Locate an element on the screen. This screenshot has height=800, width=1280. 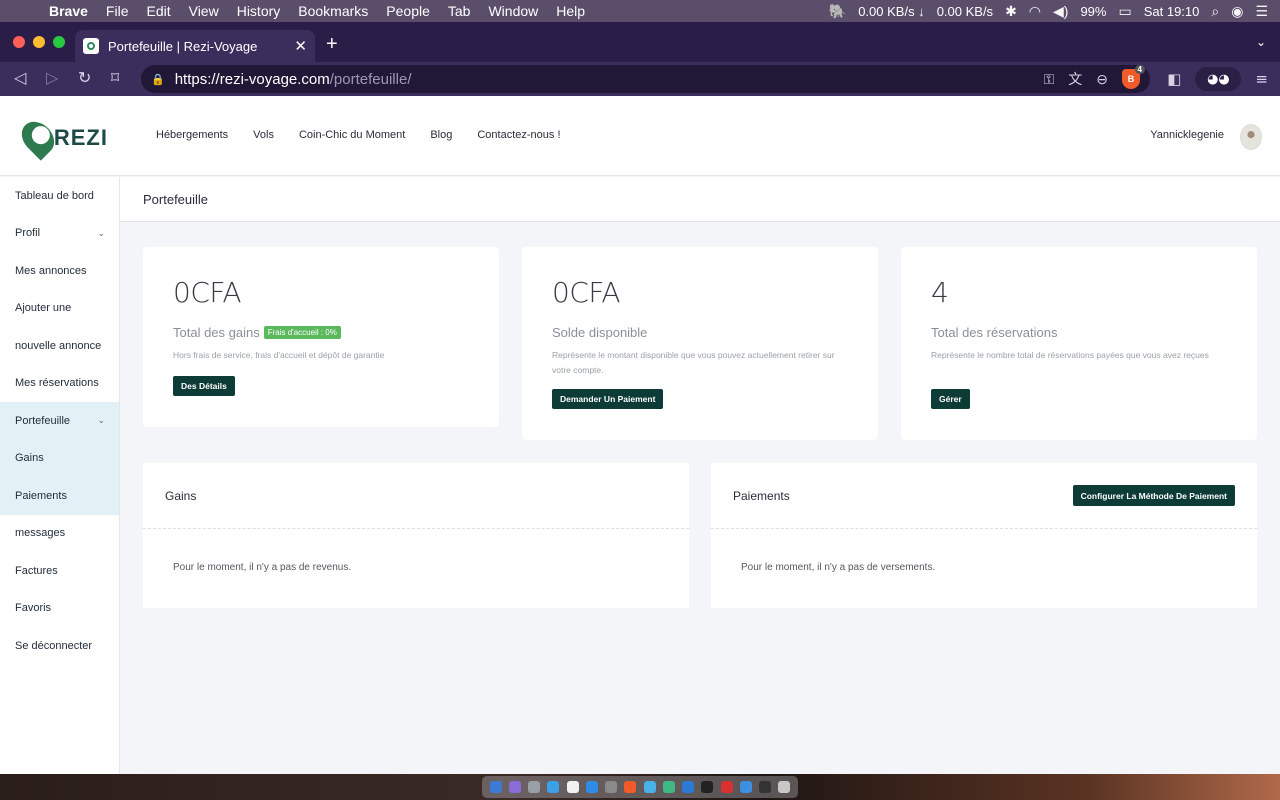
sidebar-item-factures: Factures is located at coordinates (59, 571).